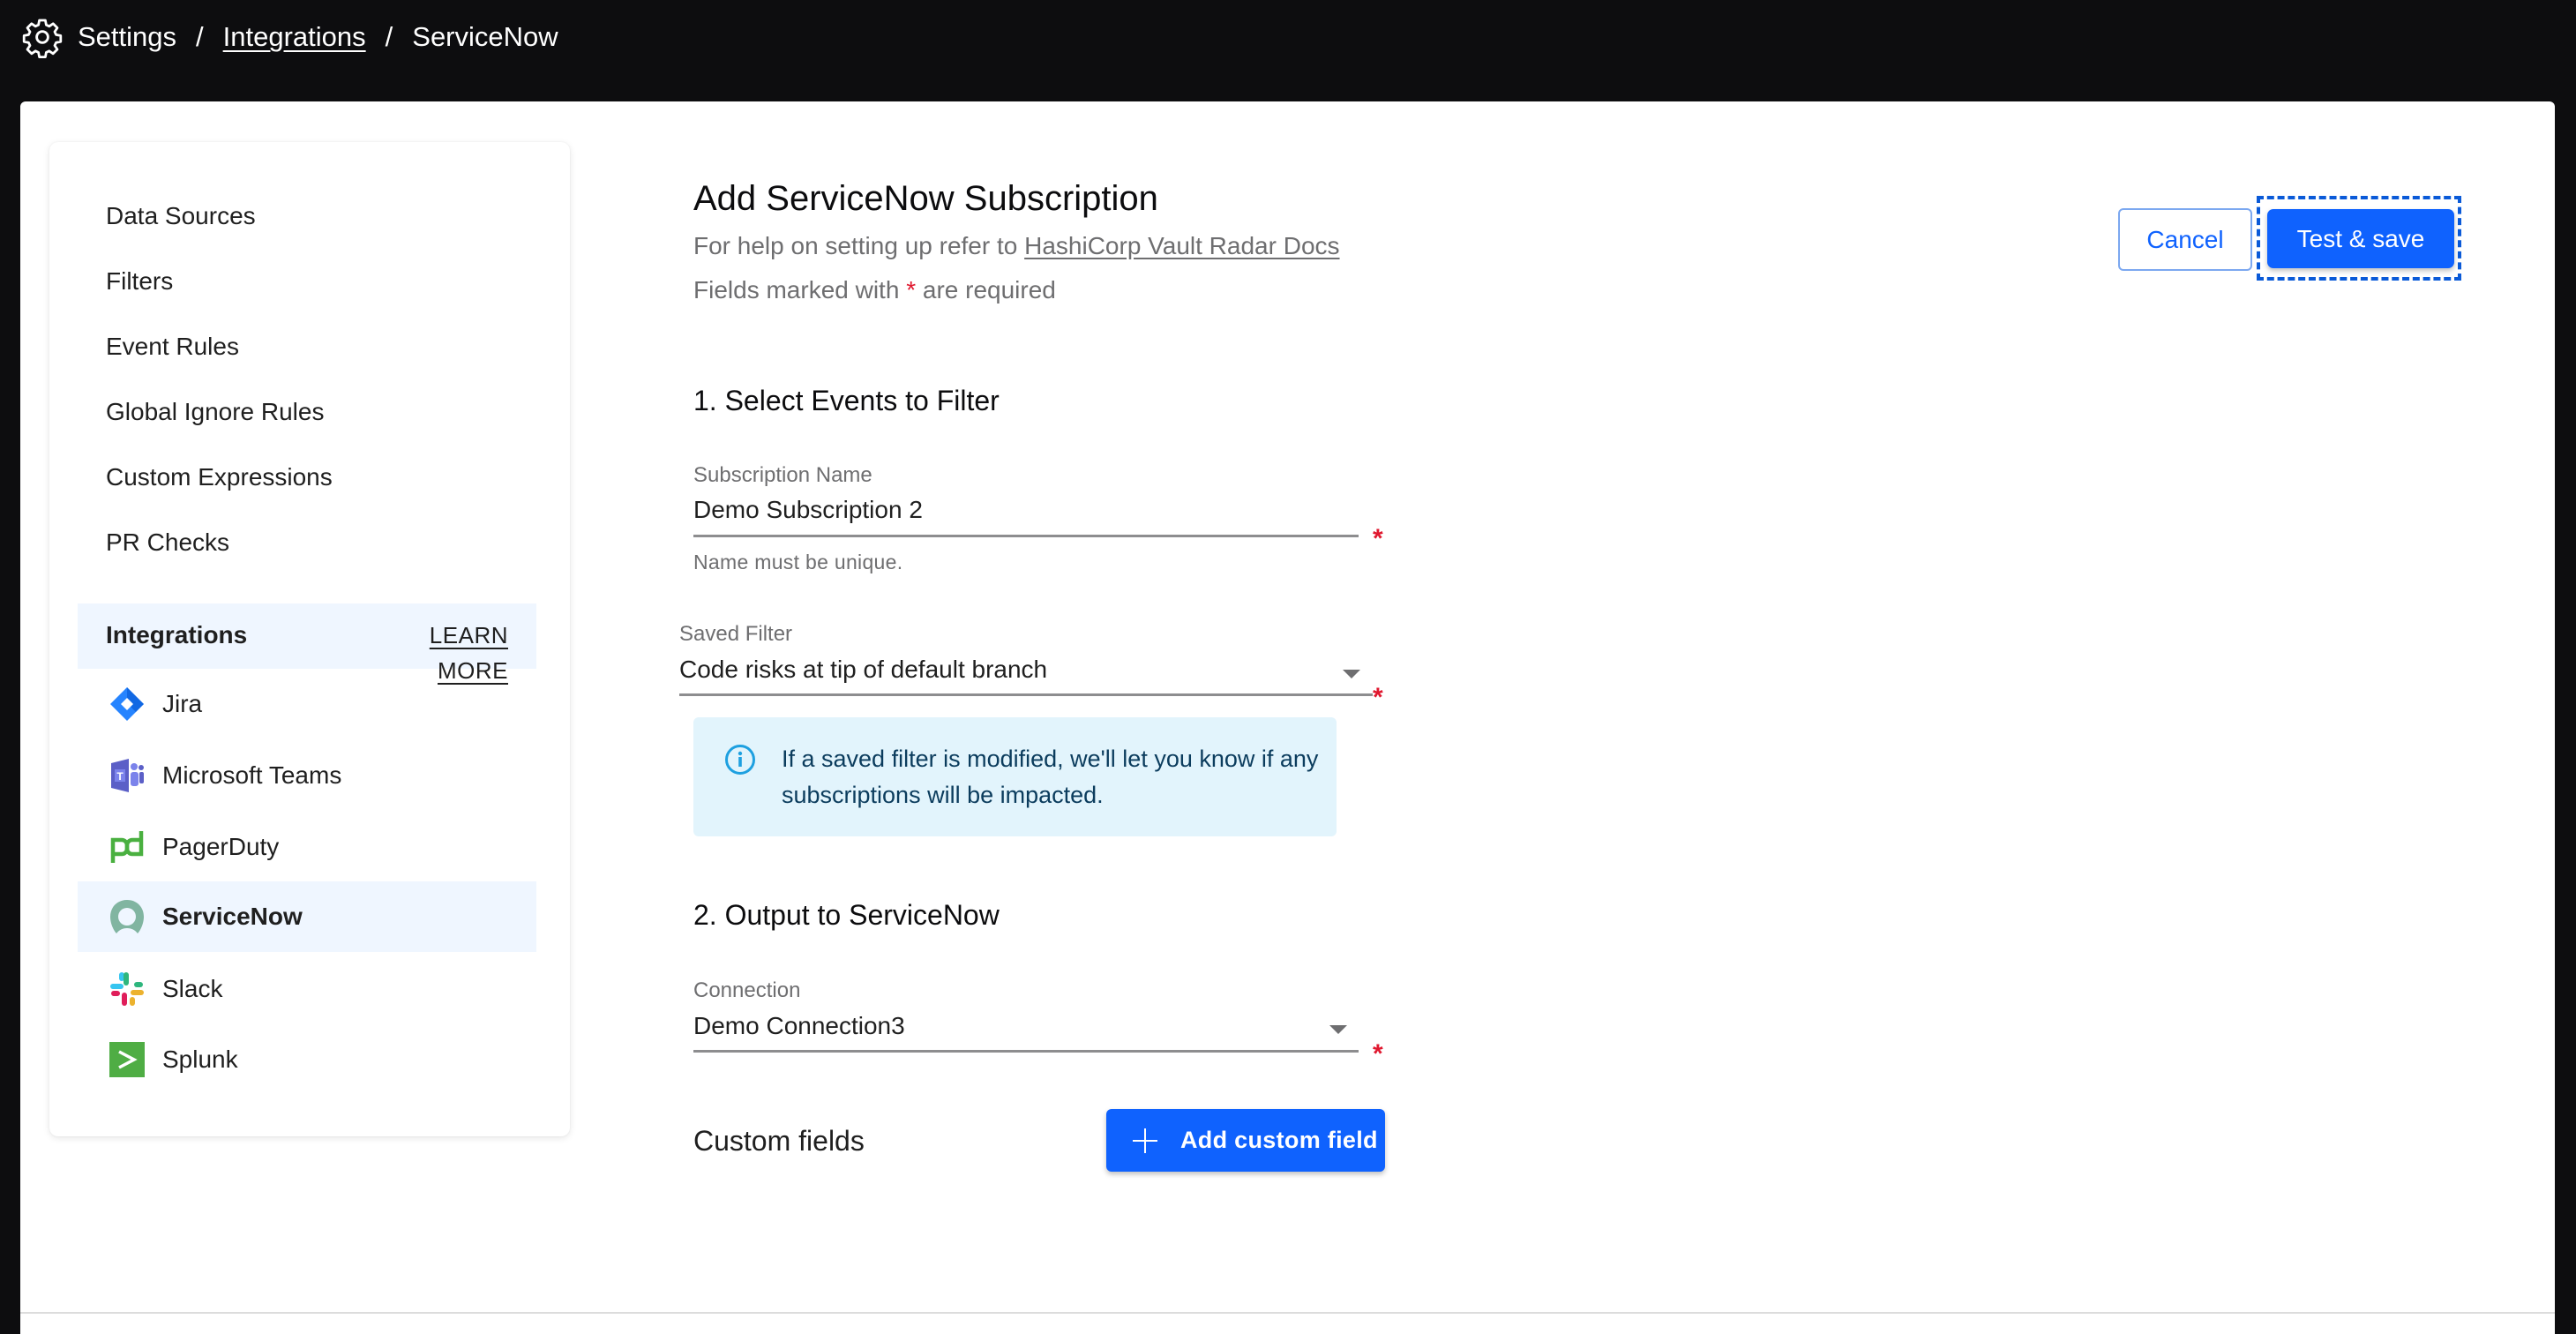  I want to click on sidebar-item-event-rules: Event Rules, so click(173, 347).